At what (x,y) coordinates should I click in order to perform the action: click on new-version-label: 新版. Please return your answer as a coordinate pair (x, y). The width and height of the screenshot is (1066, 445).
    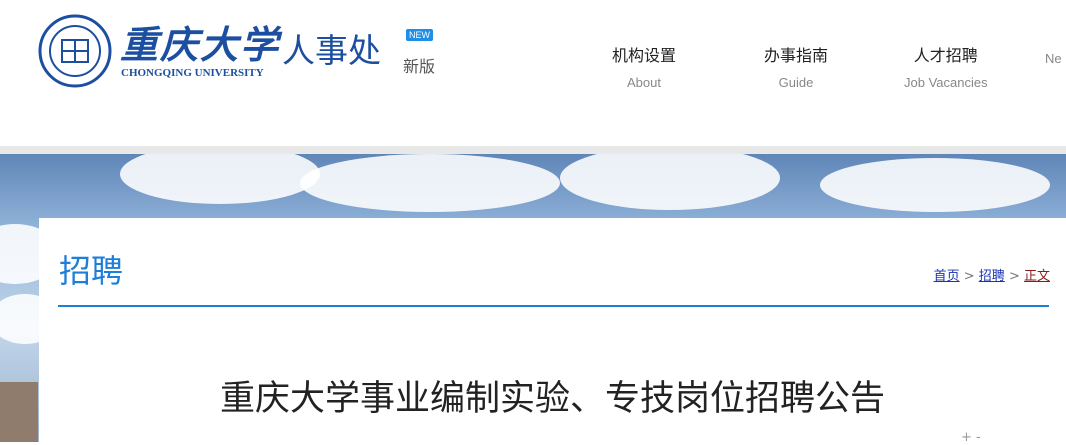
    Looking at the image, I should click on (419, 66).